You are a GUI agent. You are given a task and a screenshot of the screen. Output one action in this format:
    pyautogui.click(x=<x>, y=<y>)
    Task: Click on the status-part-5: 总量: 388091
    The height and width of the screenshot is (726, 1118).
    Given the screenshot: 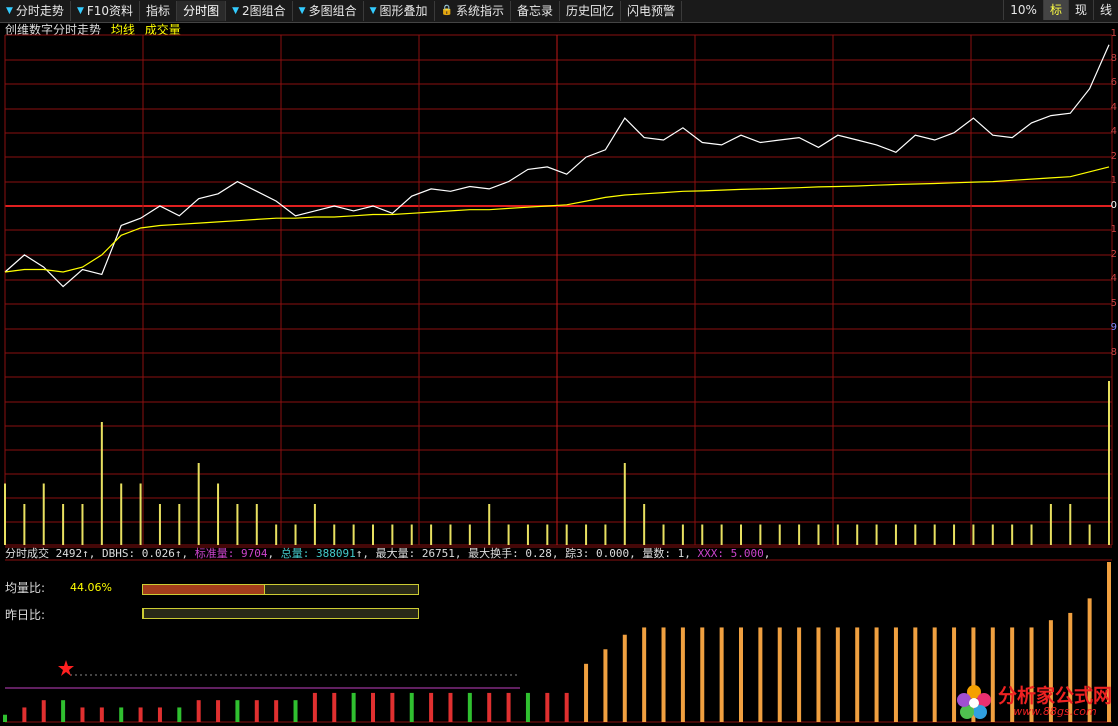 What is the action you would take?
    pyautogui.click(x=318, y=553)
    